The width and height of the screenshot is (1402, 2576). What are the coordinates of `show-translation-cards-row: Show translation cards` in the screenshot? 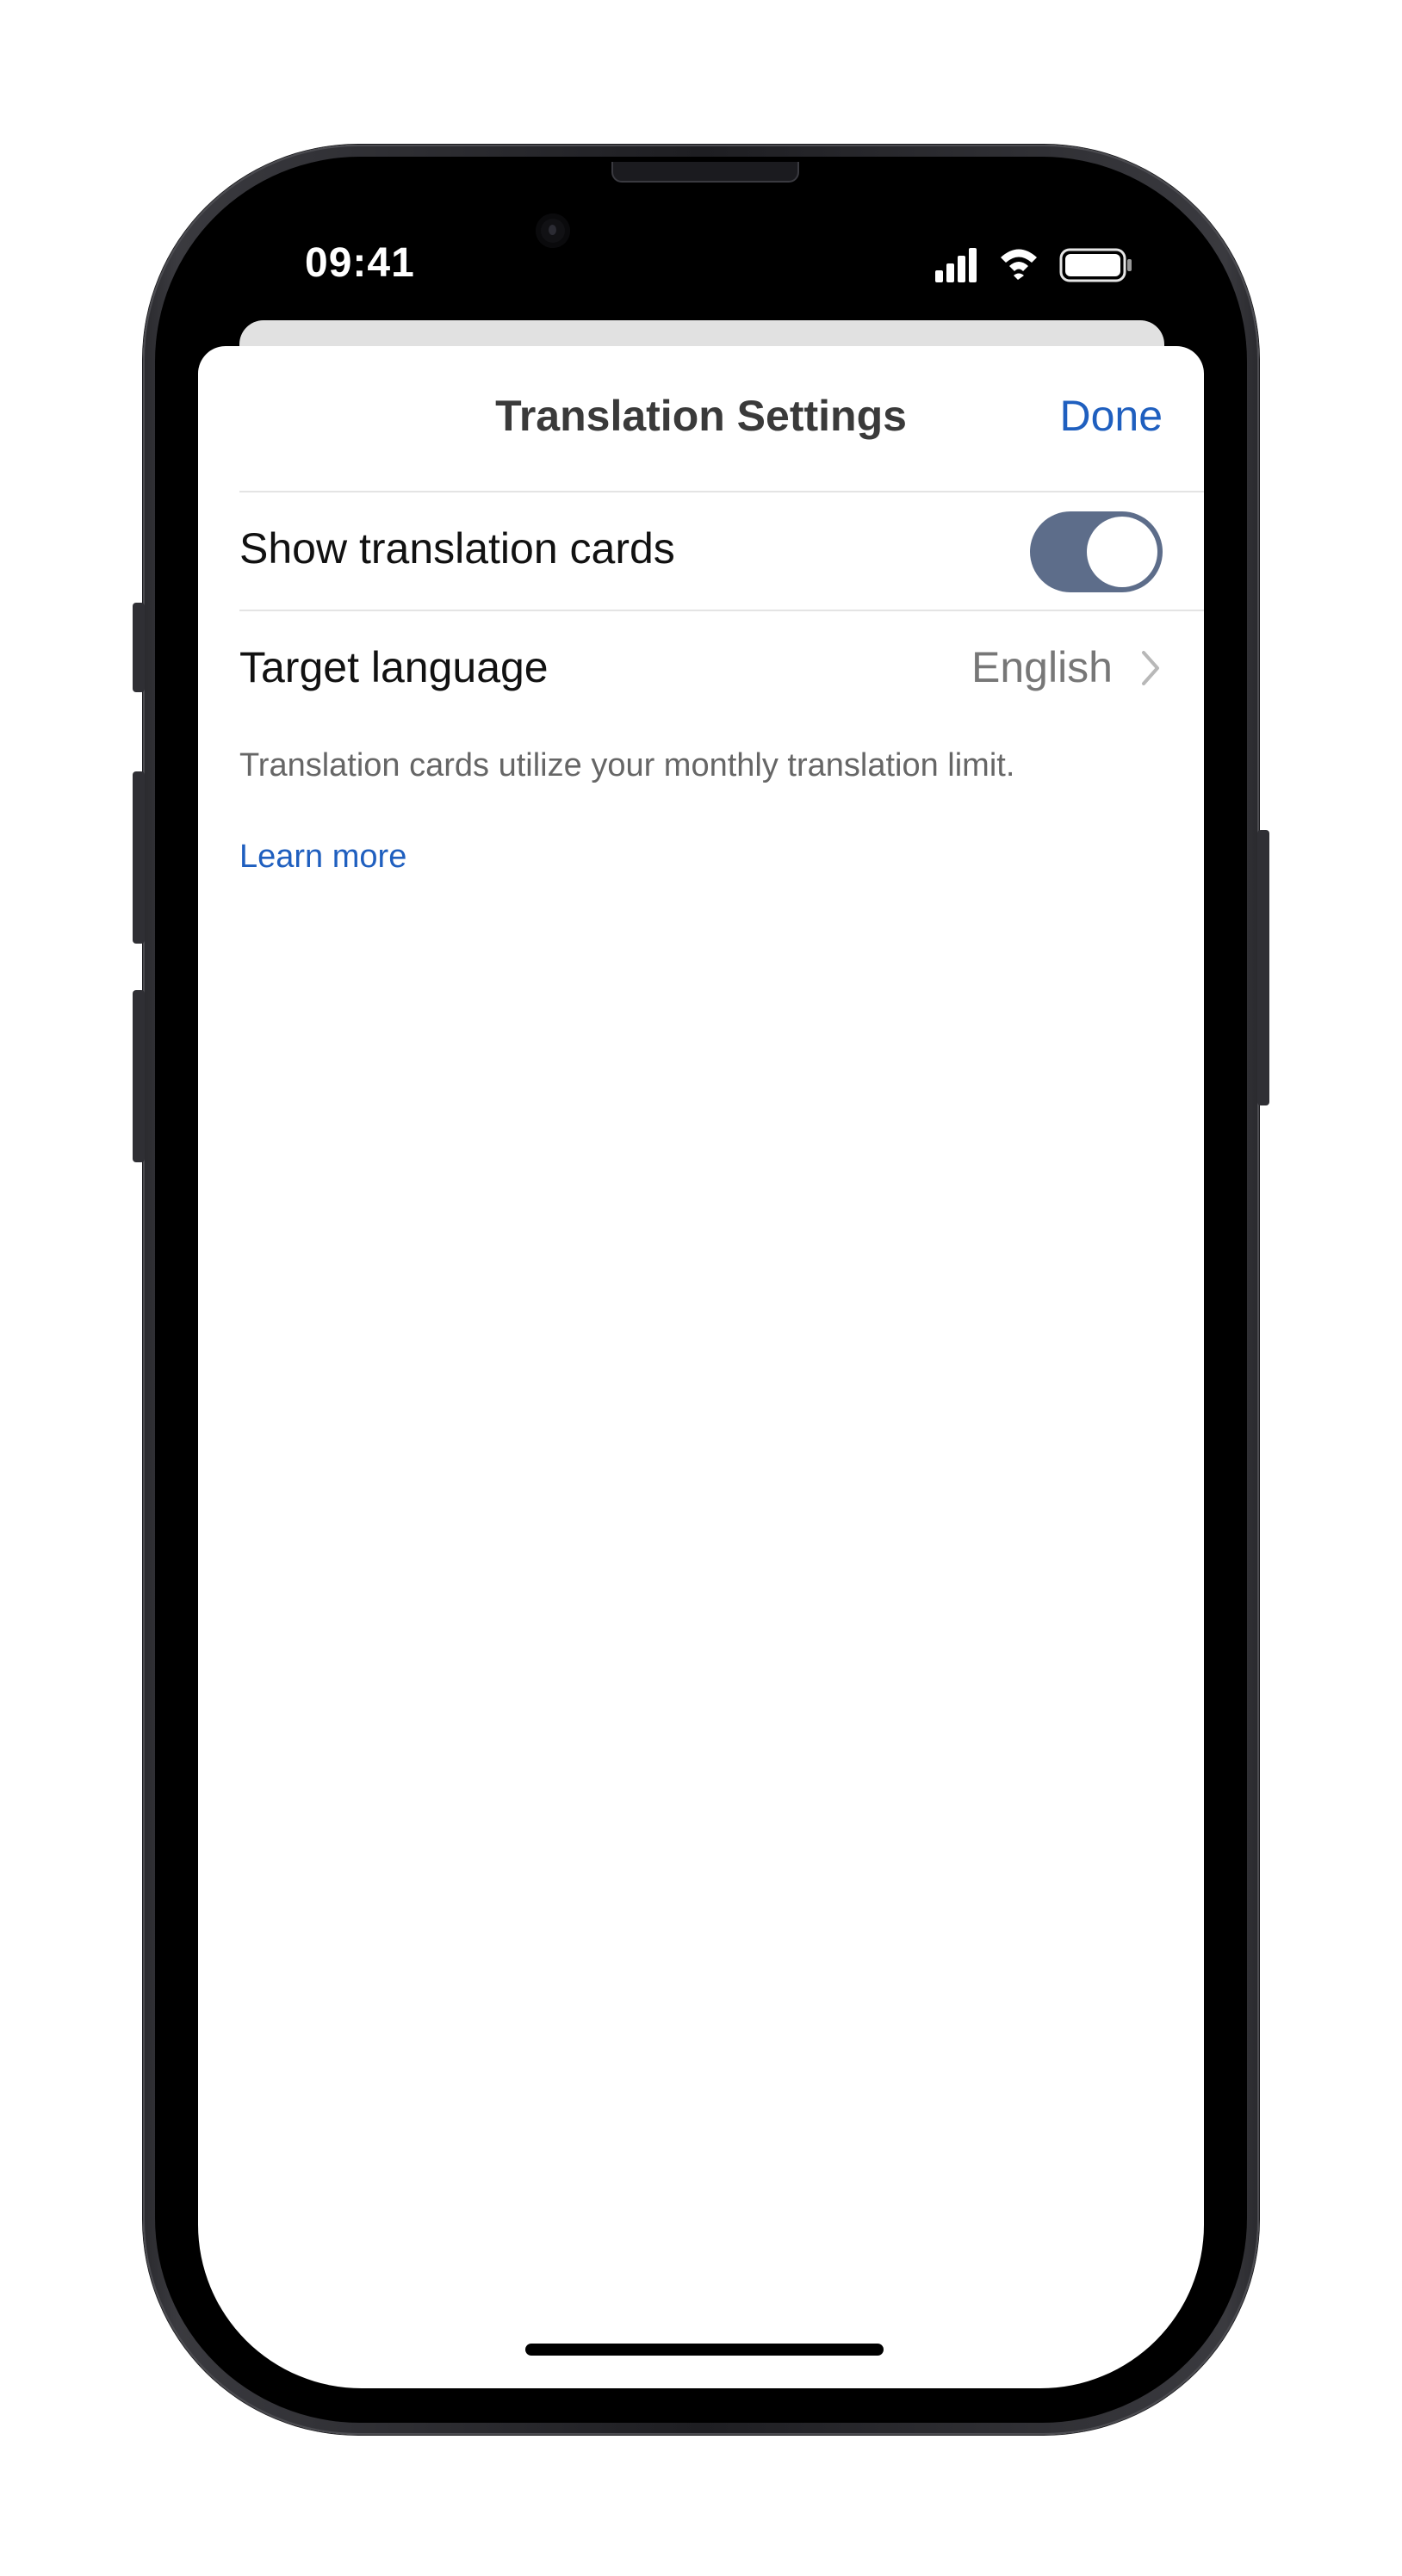 It's located at (701, 551).